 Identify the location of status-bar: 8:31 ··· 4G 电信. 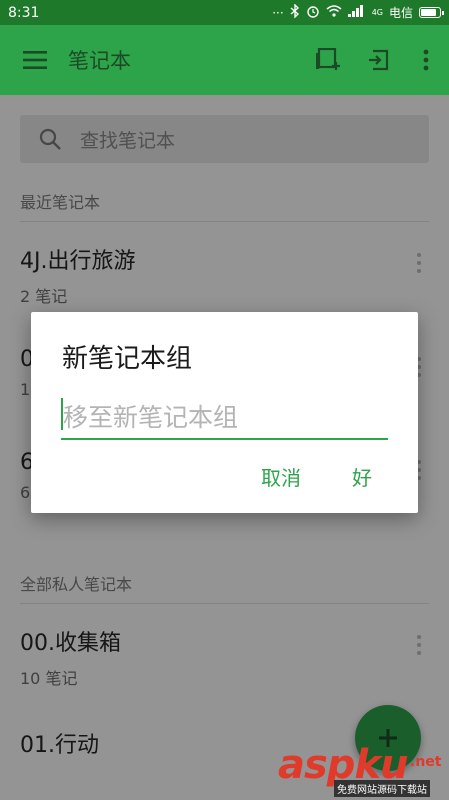
(224, 12).